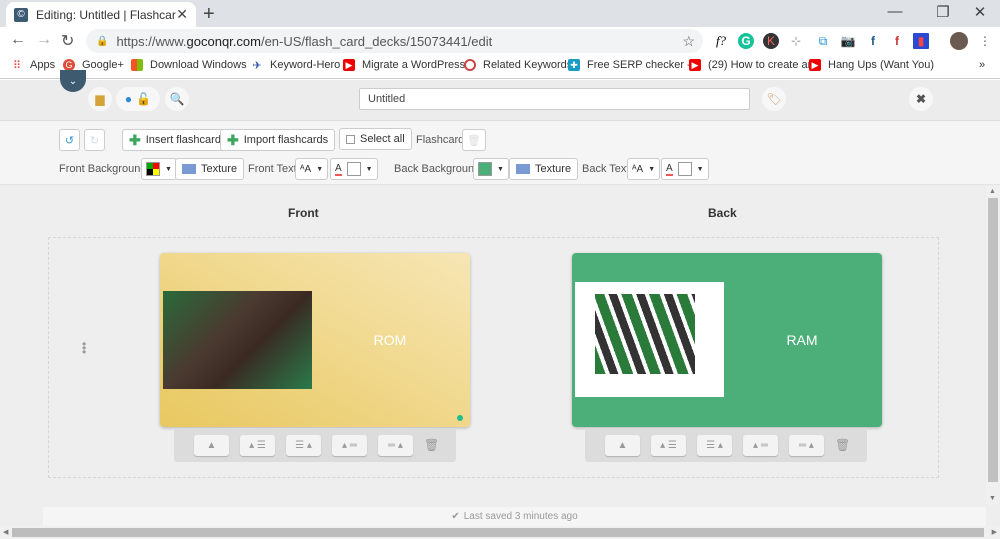  I want to click on bookmark-serp-checker: ✚ Free SERP checker - g, so click(634, 65).